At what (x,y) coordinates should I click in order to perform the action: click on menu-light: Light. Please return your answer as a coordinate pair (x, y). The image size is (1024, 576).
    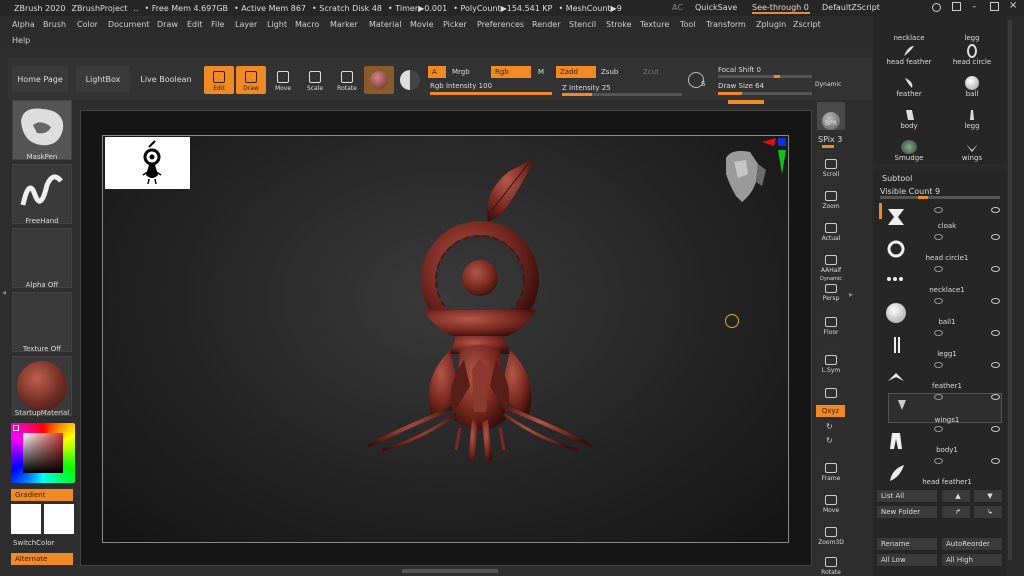
    Looking at the image, I should click on (277, 24).